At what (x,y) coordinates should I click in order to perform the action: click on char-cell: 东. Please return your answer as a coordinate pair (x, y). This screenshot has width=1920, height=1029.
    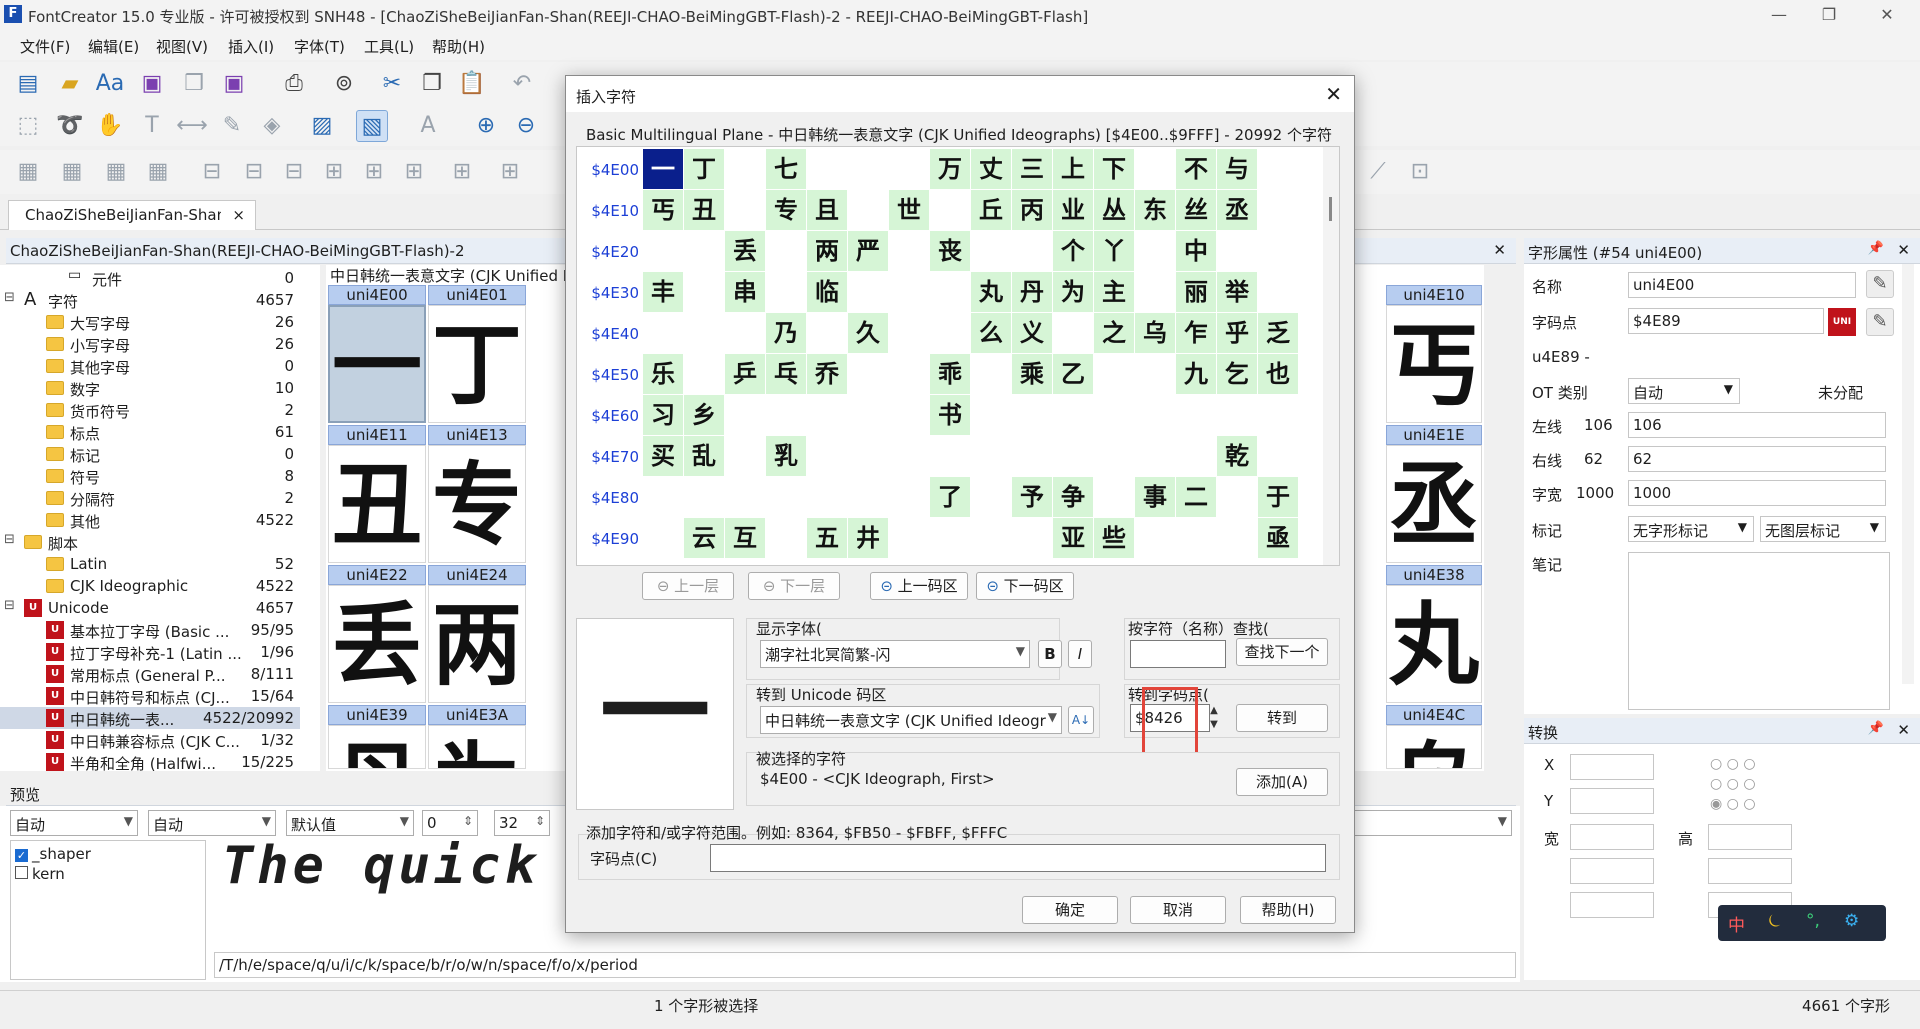
    Looking at the image, I should click on (1155, 210).